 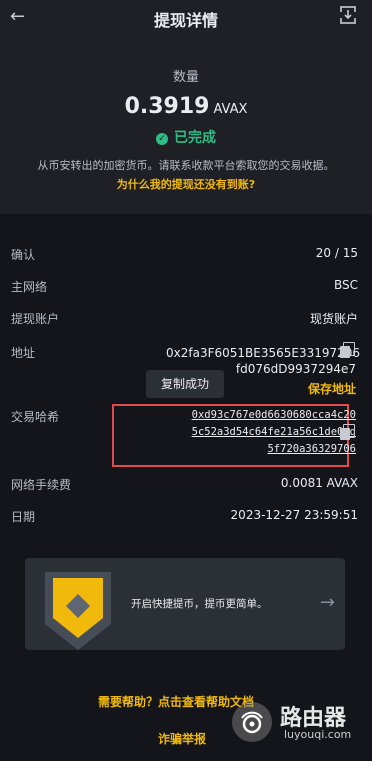 I want to click on top-bar: ← 提现详情, so click(x=186, y=17).